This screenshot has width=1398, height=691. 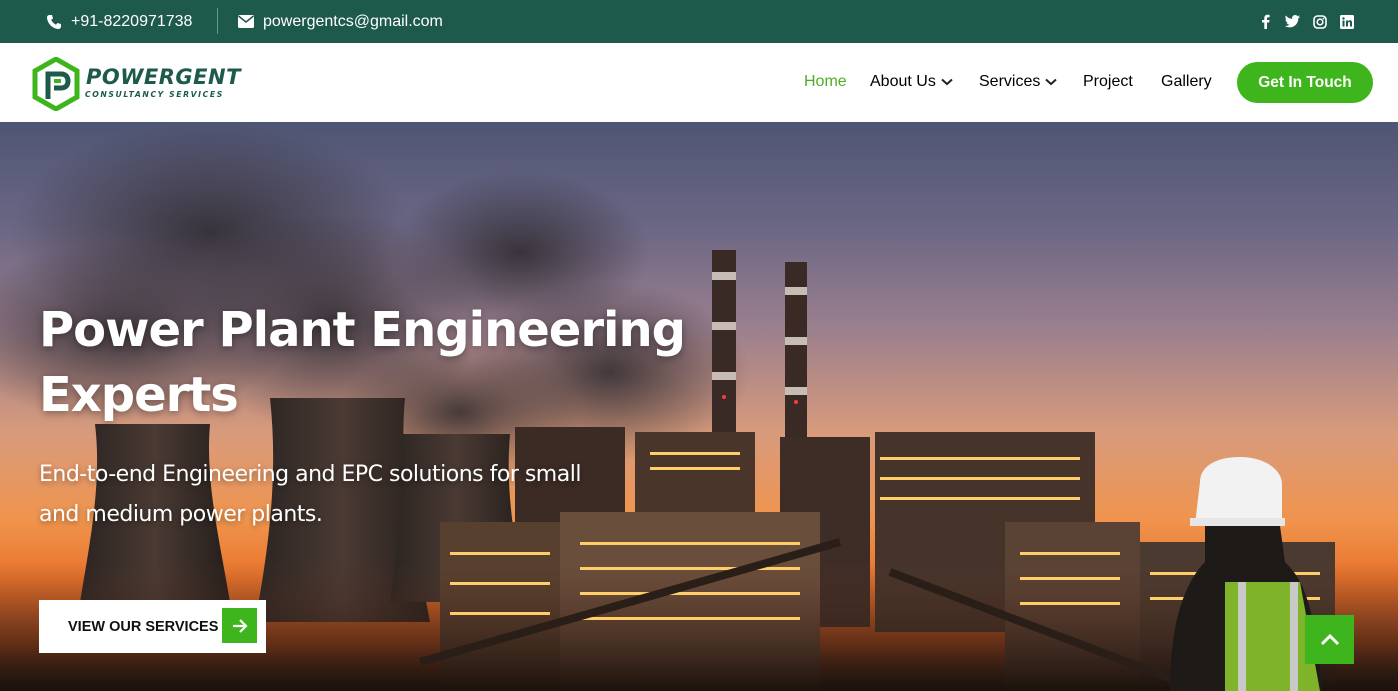 I want to click on brand-logo: POWERGENT CONSULTANCY SERVICES, so click(x=152, y=83).